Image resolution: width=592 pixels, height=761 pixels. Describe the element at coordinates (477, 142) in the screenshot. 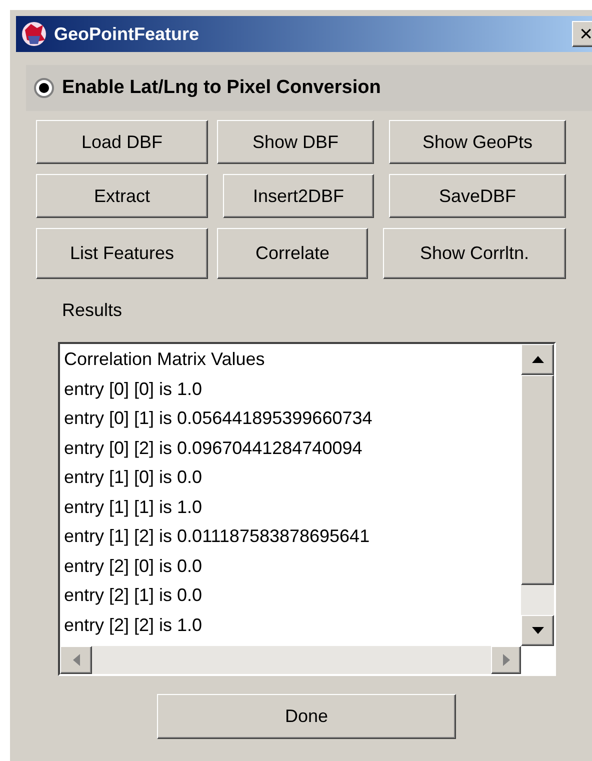

I see `action-button: Show GeoPts` at that location.